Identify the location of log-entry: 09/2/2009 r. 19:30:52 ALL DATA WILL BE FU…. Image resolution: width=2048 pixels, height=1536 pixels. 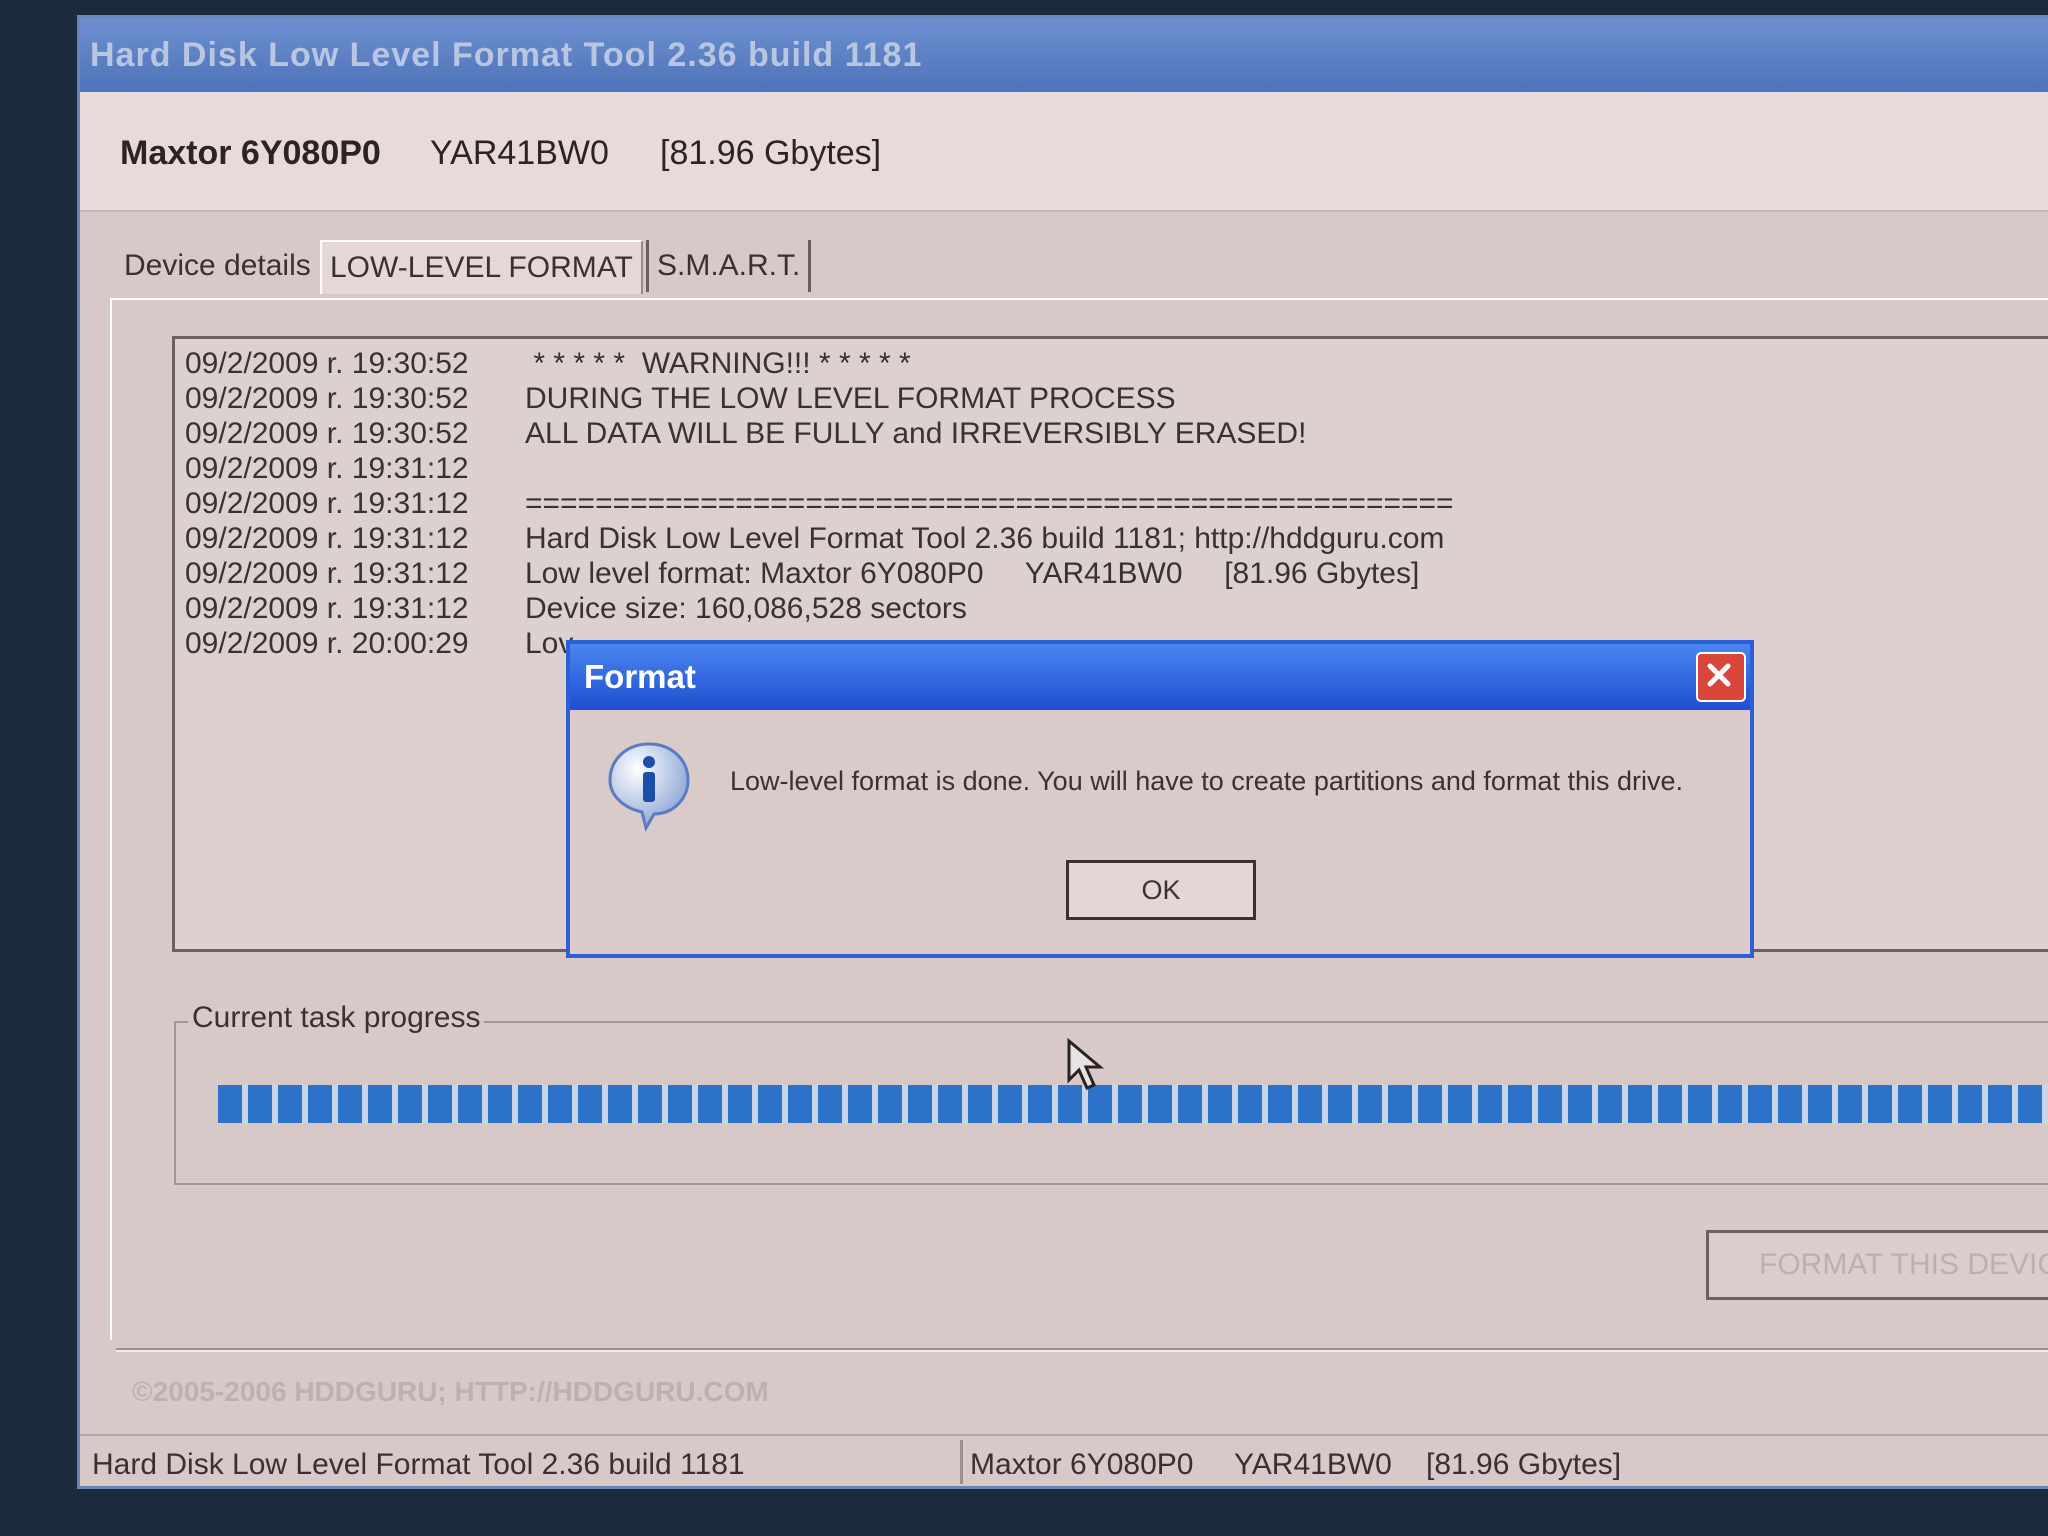
(746, 433).